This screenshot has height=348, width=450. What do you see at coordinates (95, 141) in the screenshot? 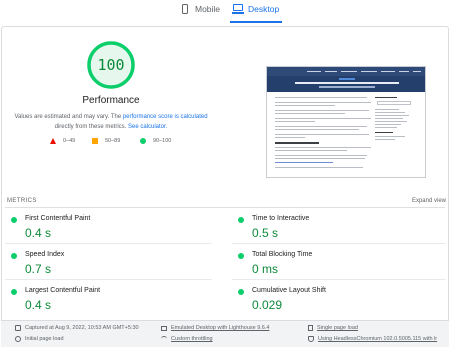
I see `average-square-icon` at bounding box center [95, 141].